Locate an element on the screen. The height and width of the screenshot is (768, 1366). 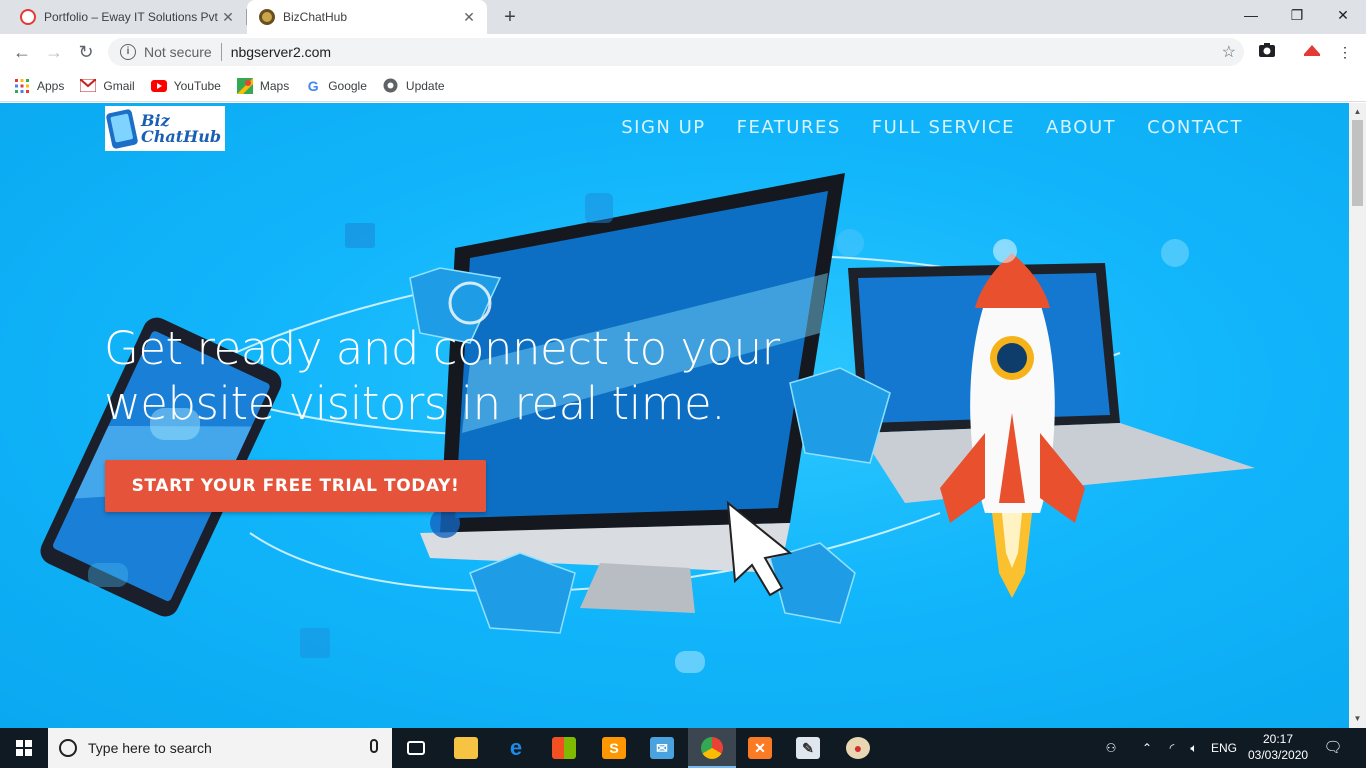
gmail-icon is located at coordinates (88, 86).